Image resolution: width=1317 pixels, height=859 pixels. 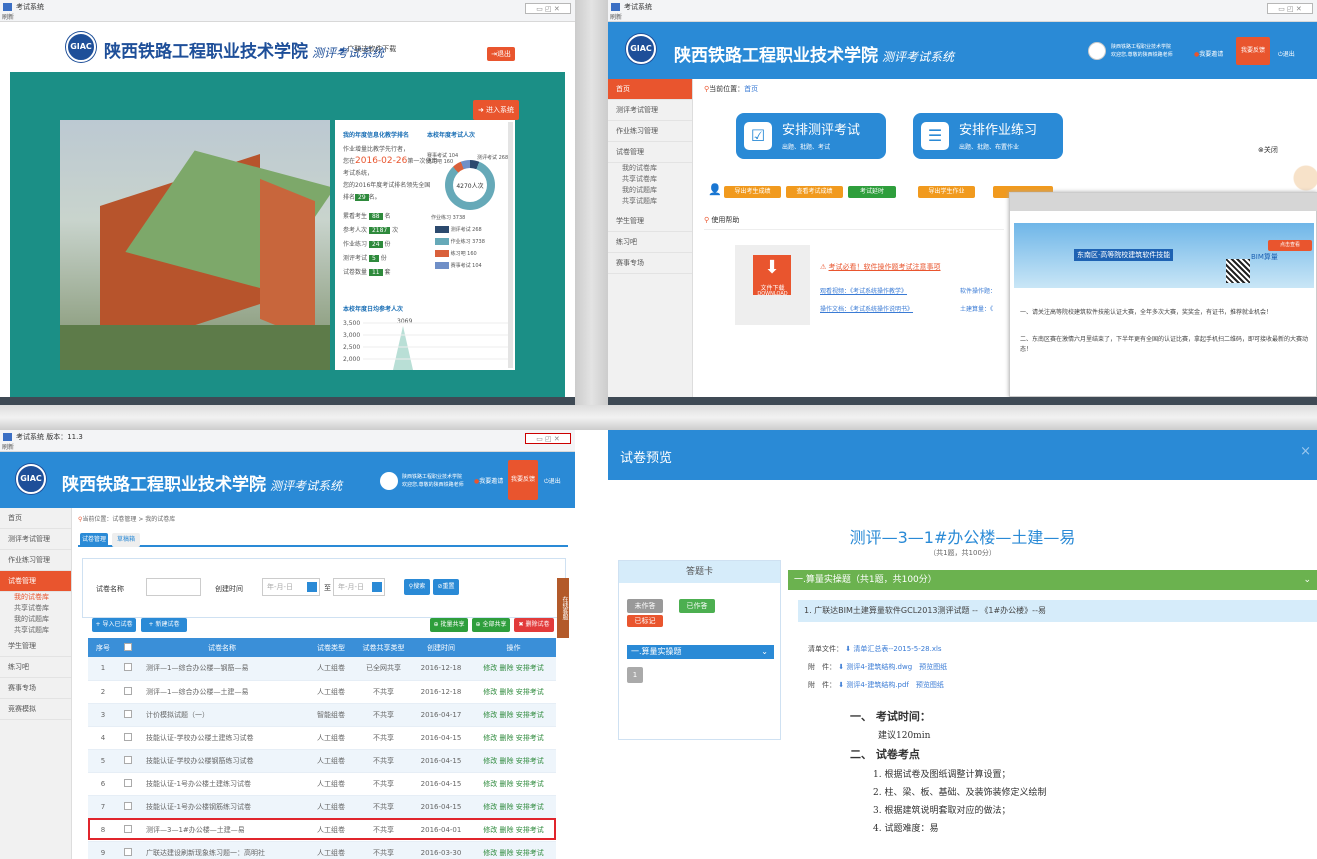 I want to click on notice-link: ⚠ 考试必看！软件操作题考试注意事项, so click(x=880, y=267).